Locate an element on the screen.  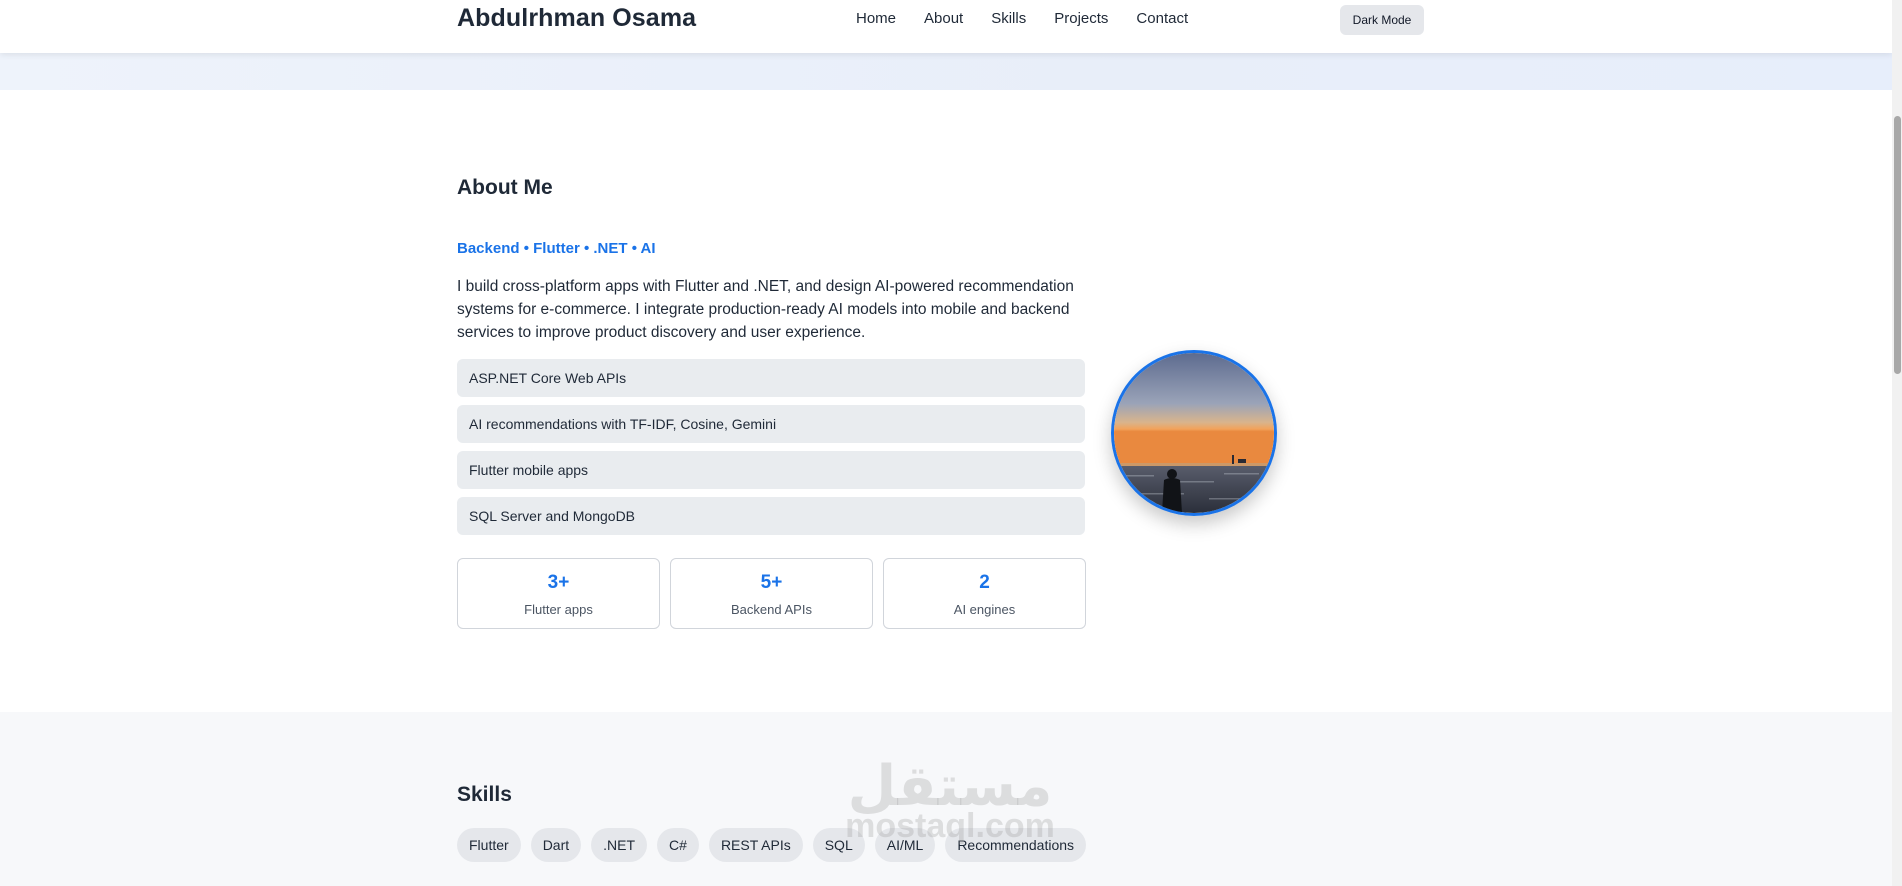
skill-chip: Flutter is located at coordinates (489, 845).